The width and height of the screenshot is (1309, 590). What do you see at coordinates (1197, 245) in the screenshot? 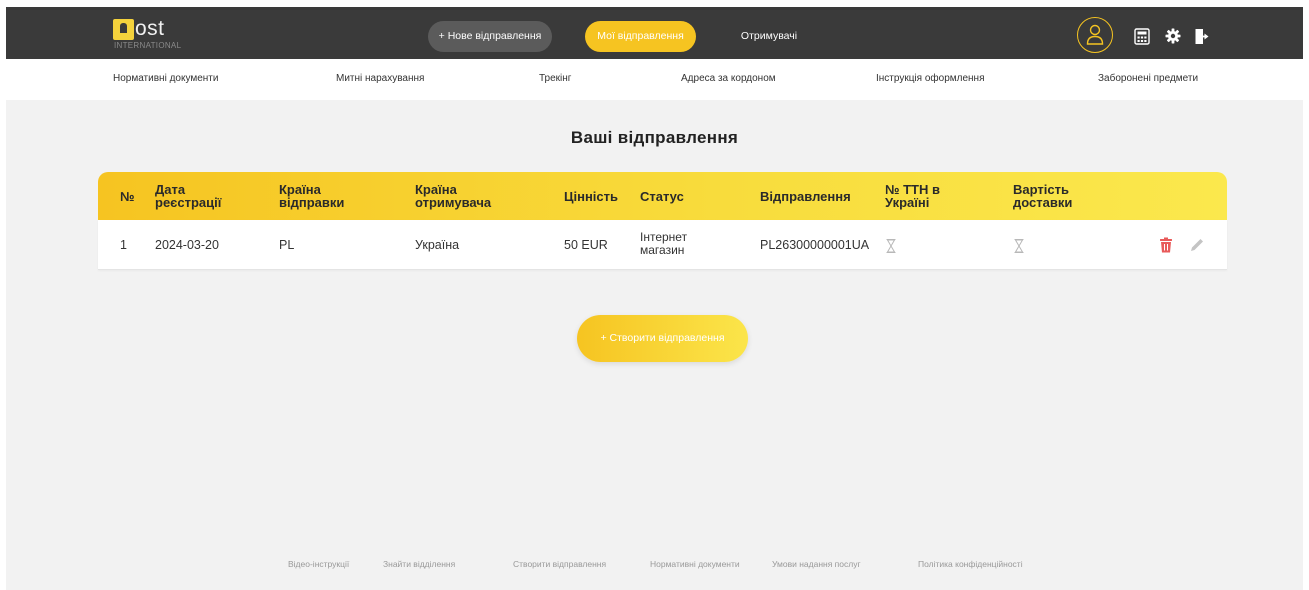
I see `pencil-icon` at bounding box center [1197, 245].